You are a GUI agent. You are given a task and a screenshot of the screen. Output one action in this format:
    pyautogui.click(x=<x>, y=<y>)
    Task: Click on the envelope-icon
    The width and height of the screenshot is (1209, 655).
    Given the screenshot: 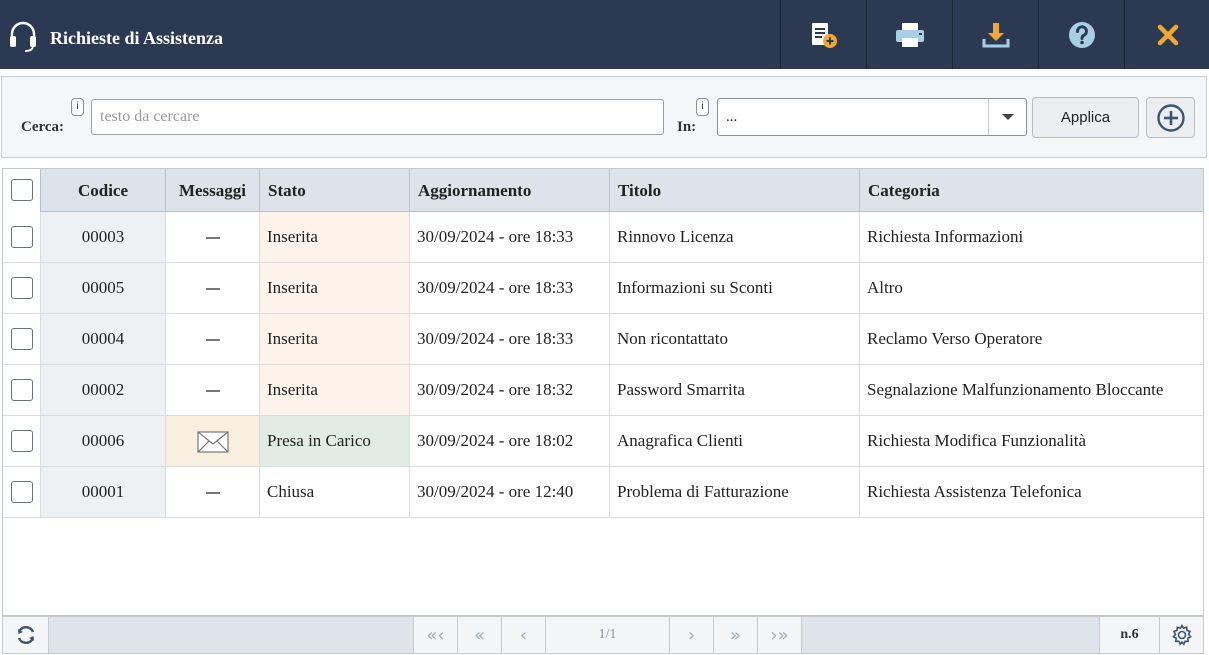 What is the action you would take?
    pyautogui.click(x=212, y=442)
    